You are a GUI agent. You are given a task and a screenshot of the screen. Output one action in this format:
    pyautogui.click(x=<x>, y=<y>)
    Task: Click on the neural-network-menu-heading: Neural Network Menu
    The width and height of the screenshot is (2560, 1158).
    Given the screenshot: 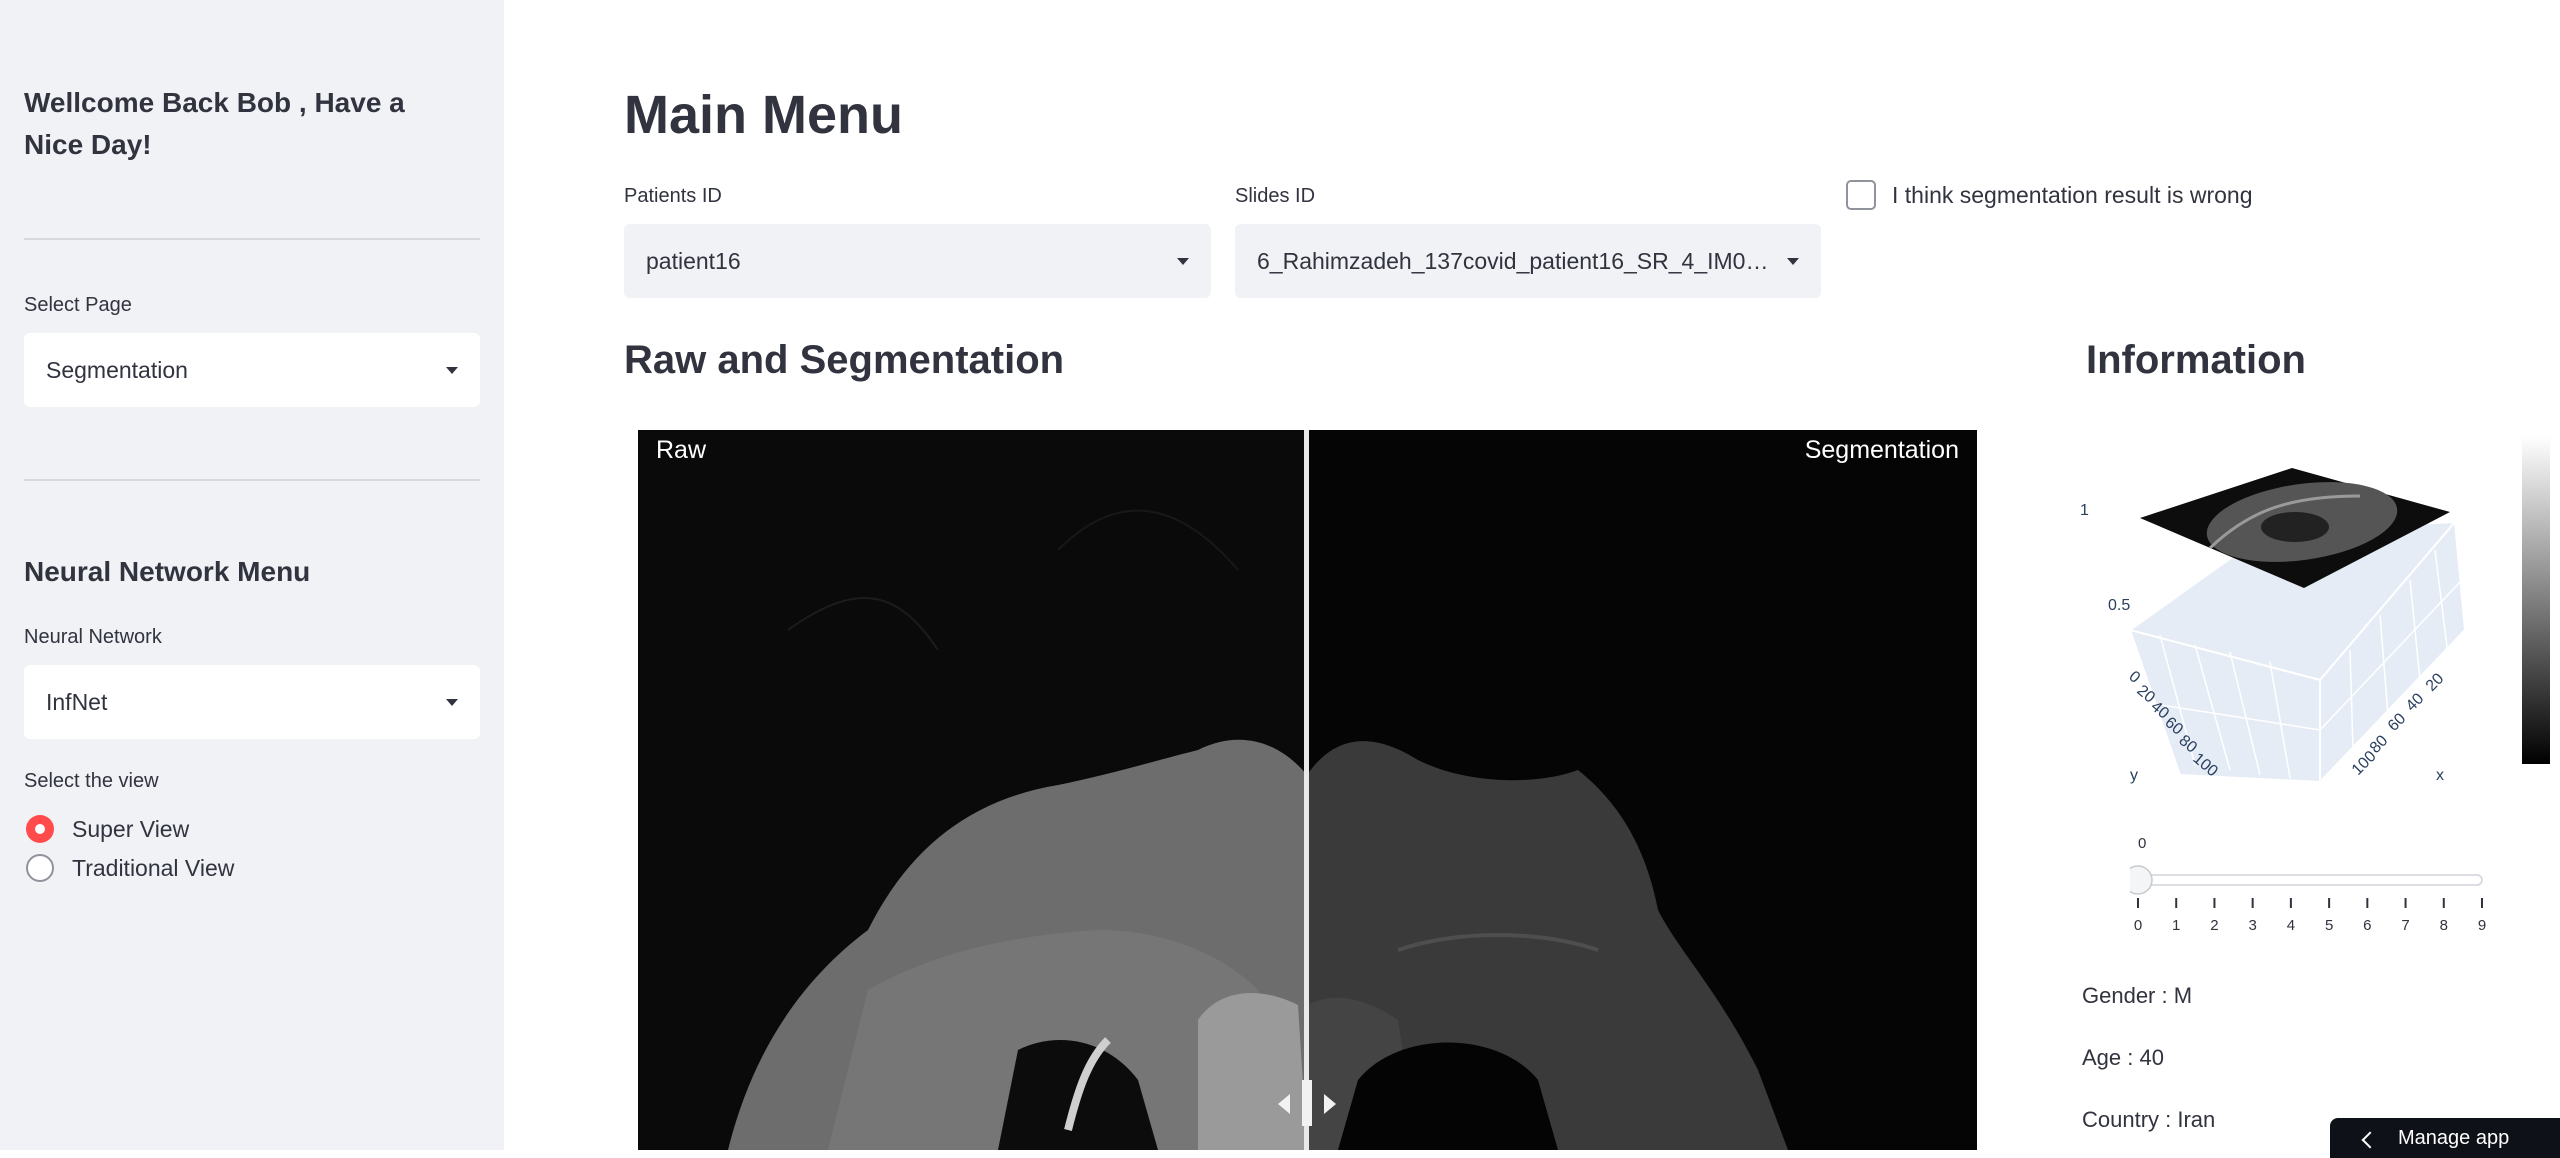 What is the action you would take?
    pyautogui.click(x=167, y=571)
    